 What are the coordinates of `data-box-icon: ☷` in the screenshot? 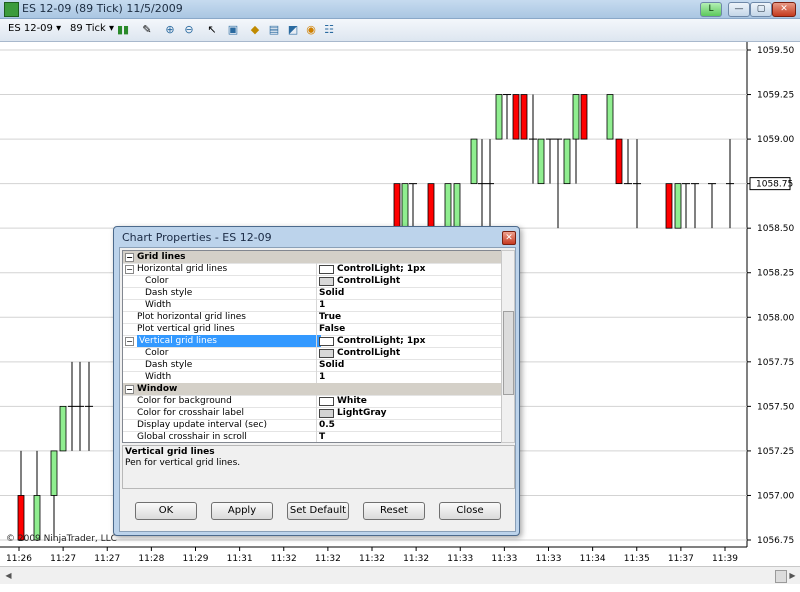 It's located at (329, 30).